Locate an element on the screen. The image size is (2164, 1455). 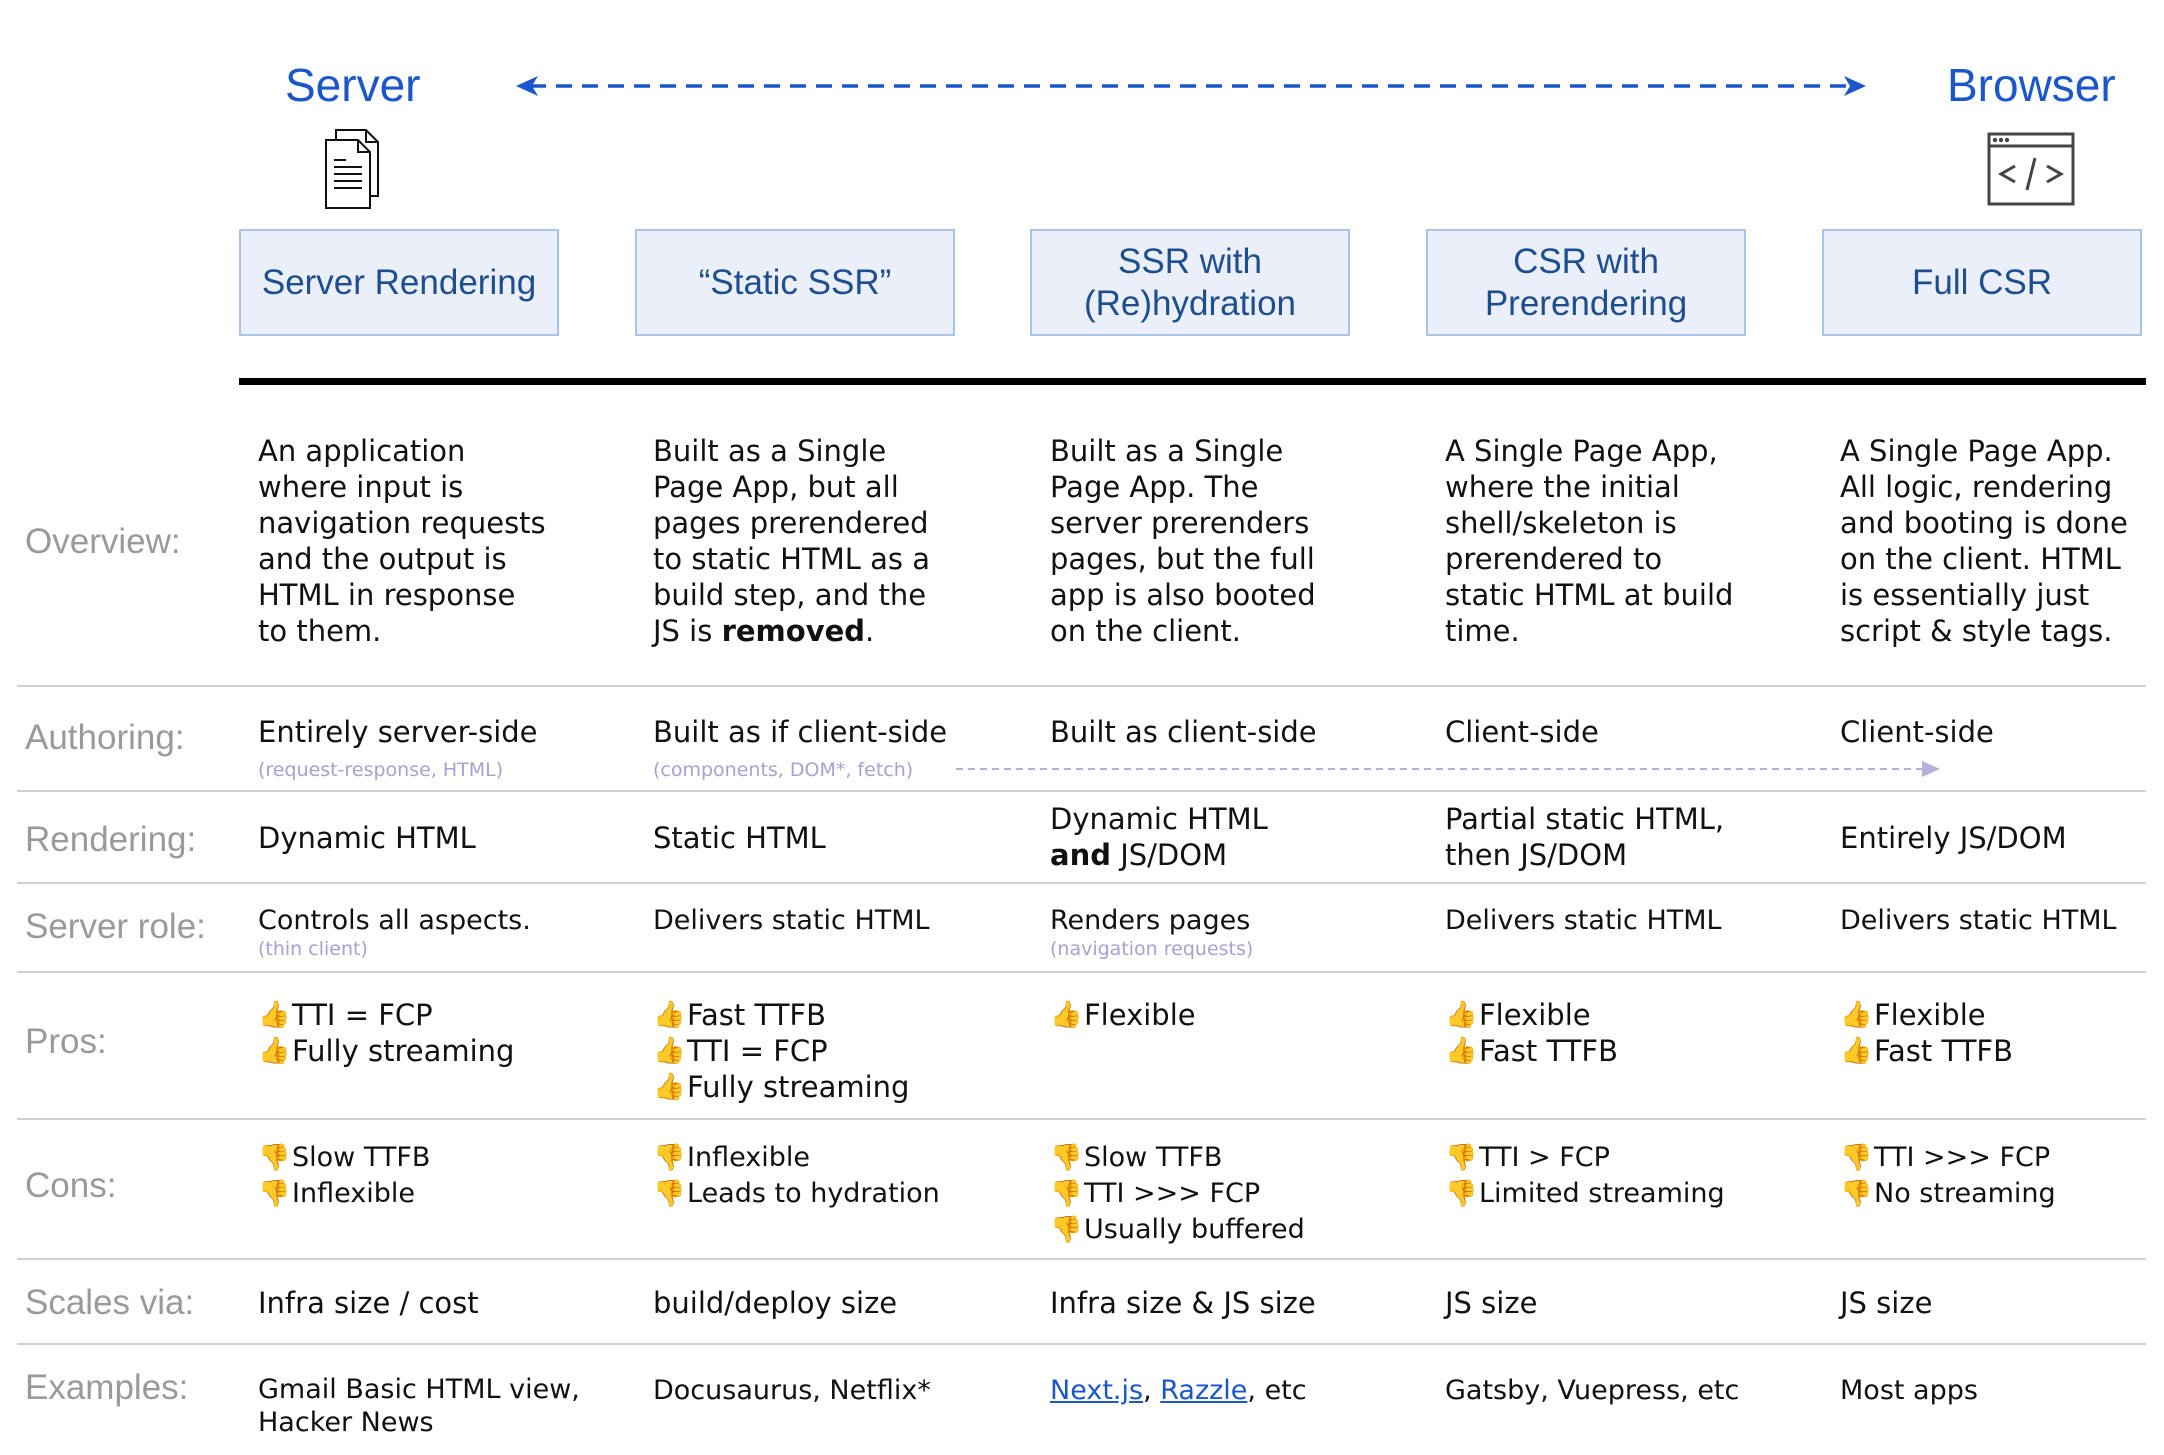
column-header-static-ssr: “Static SSR” is located at coordinates (795, 282).